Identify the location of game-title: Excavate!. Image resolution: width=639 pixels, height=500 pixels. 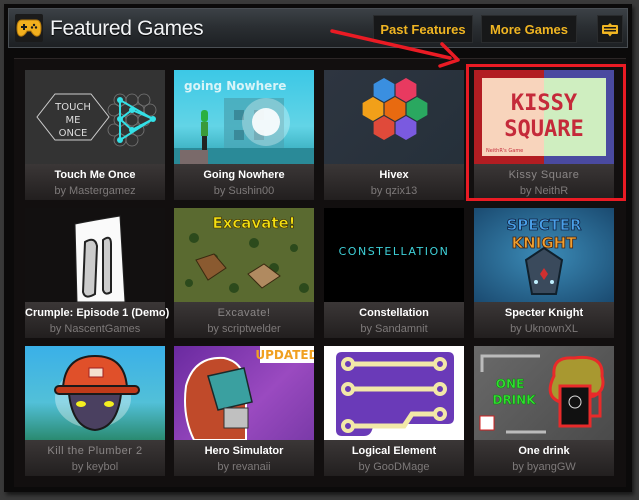
(244, 313).